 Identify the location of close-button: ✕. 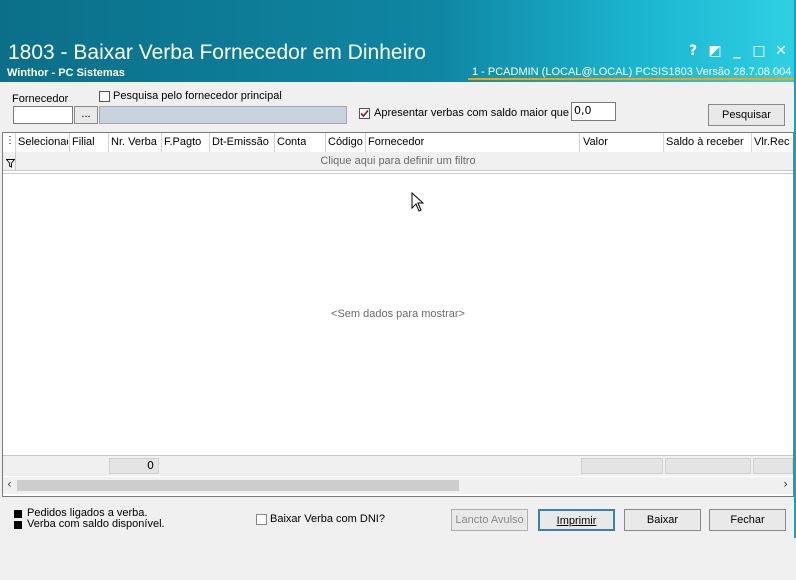
(781, 51).